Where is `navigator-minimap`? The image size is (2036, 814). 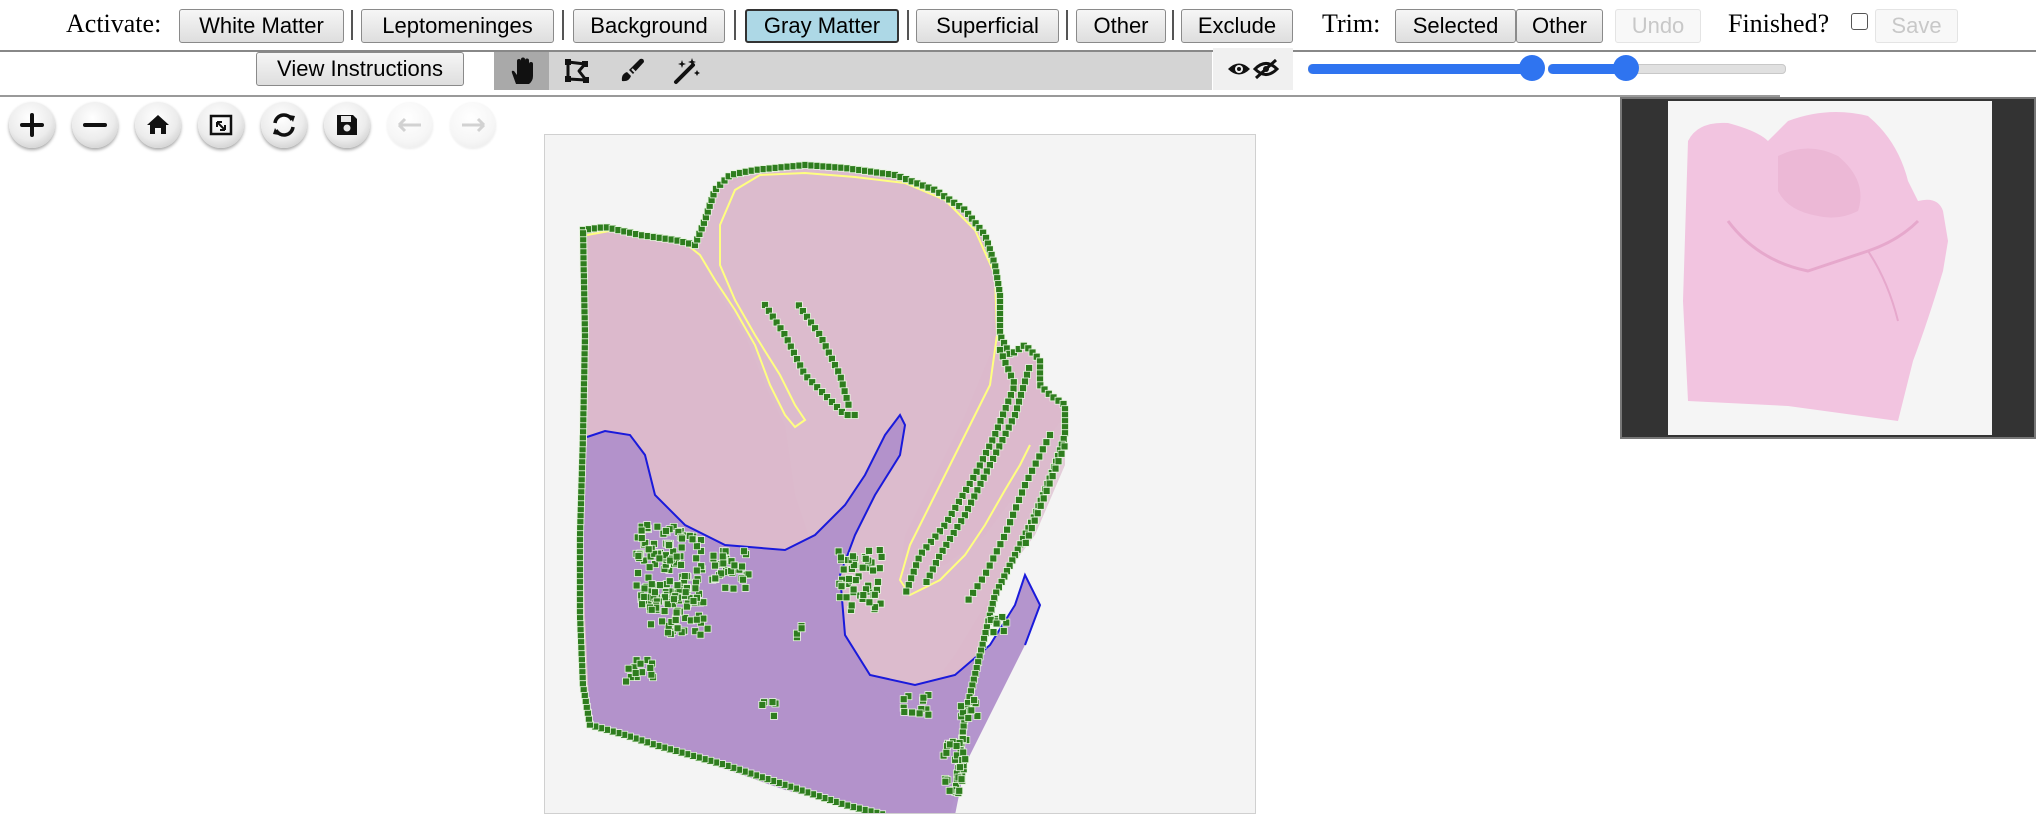
navigator-minimap is located at coordinates (1828, 268).